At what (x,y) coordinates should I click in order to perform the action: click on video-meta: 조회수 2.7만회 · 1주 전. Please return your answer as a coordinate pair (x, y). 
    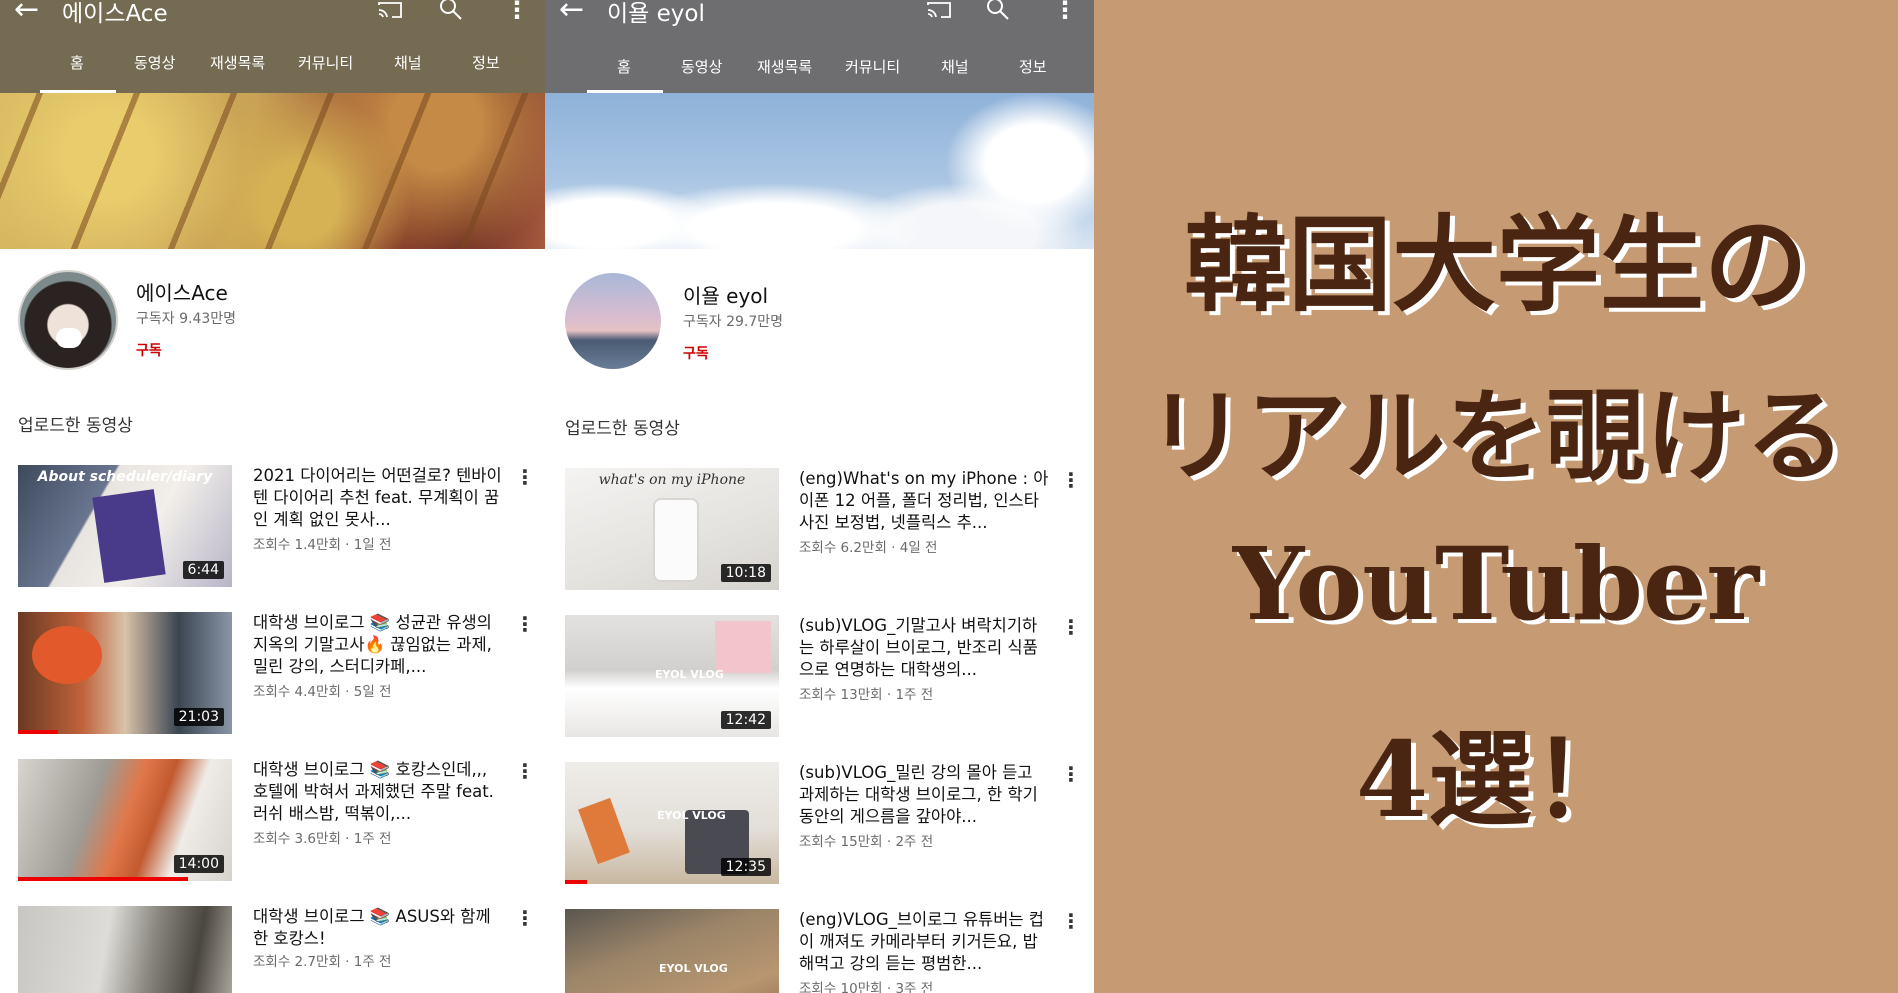
    Looking at the image, I should click on (322, 962).